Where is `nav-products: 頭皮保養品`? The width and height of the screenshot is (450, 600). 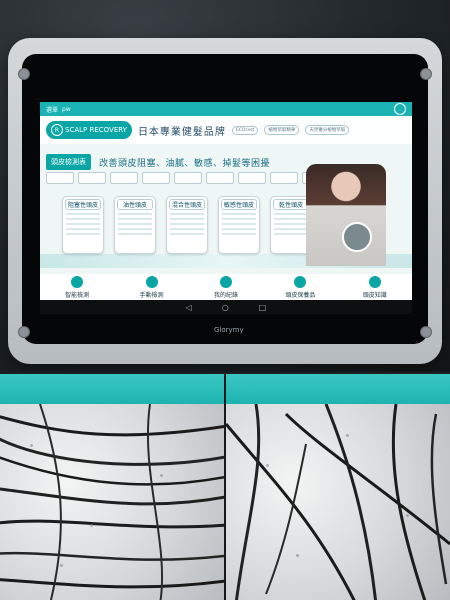
nav-products: 頭皮保養品 is located at coordinates (300, 287).